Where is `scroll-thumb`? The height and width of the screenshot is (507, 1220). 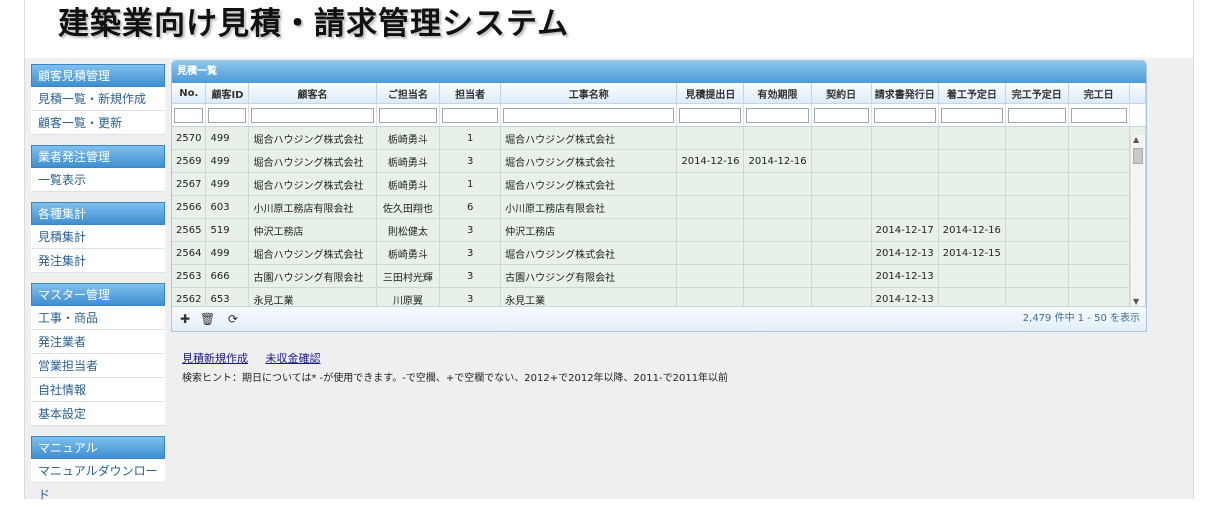
scroll-thumb is located at coordinates (1138, 156).